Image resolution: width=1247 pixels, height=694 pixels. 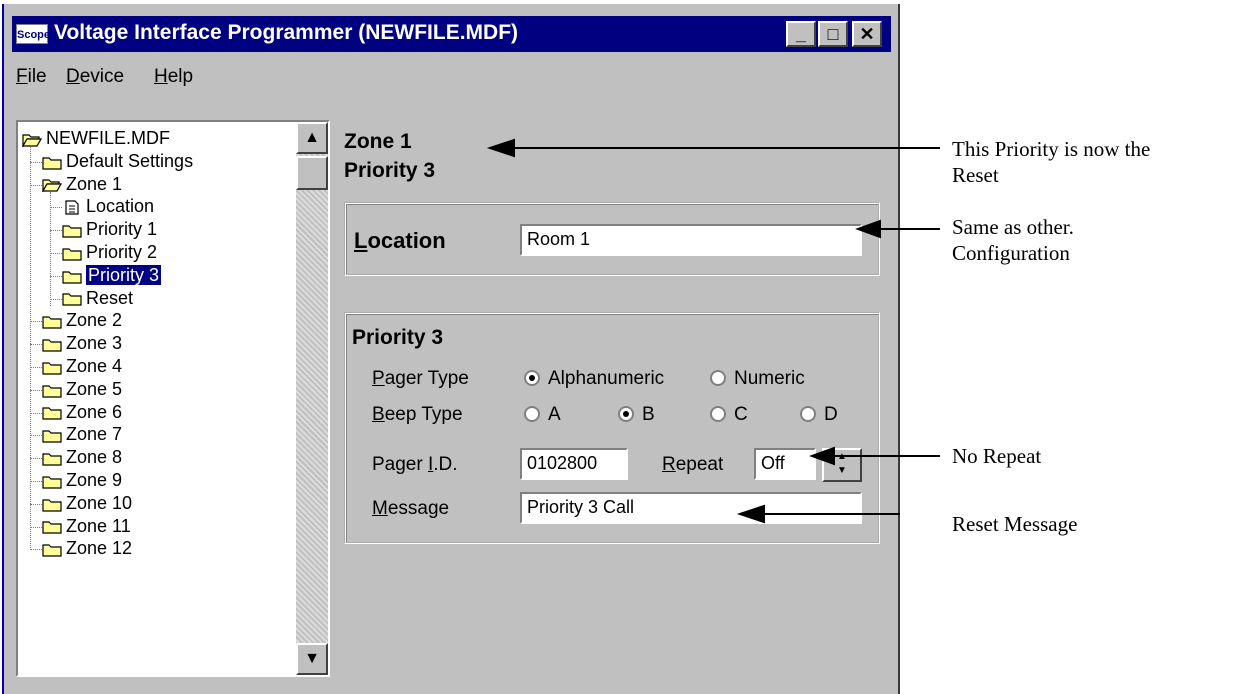 I want to click on arrow-priority-head, so click(x=500, y=148).